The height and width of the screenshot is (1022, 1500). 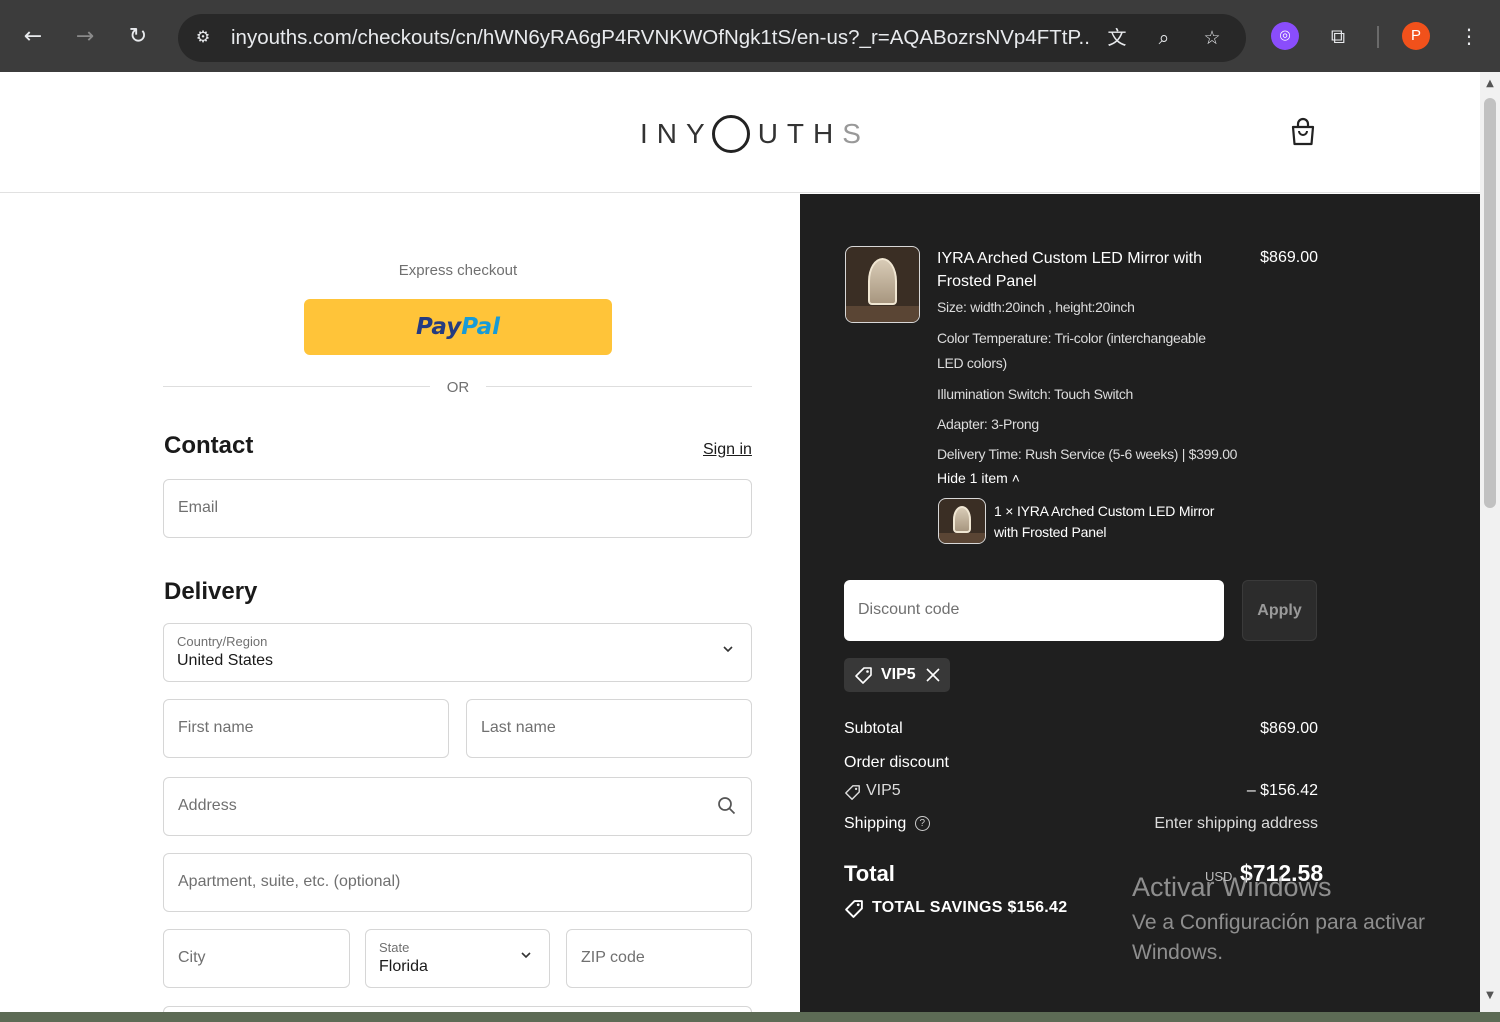 I want to click on store-logo: INY UTH S, so click(x=755, y=134).